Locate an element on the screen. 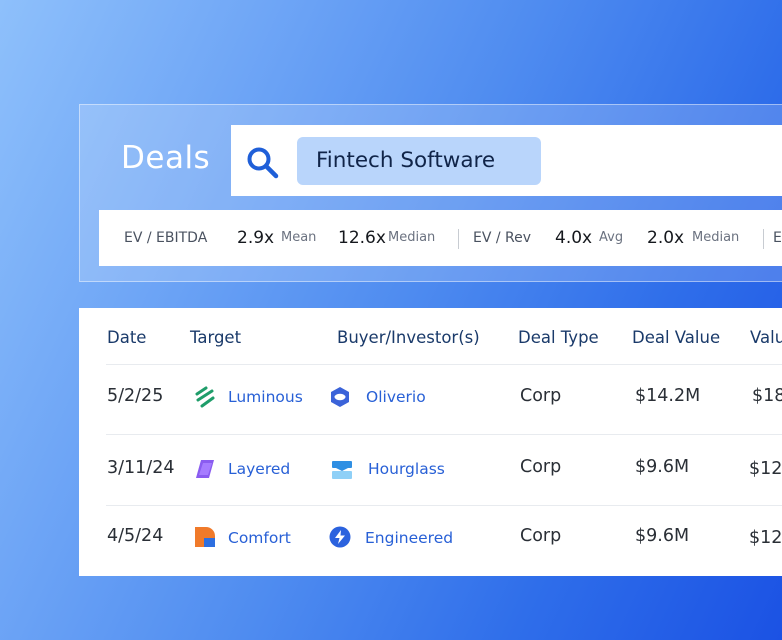  deal-date: 3/11/24 is located at coordinates (141, 468).